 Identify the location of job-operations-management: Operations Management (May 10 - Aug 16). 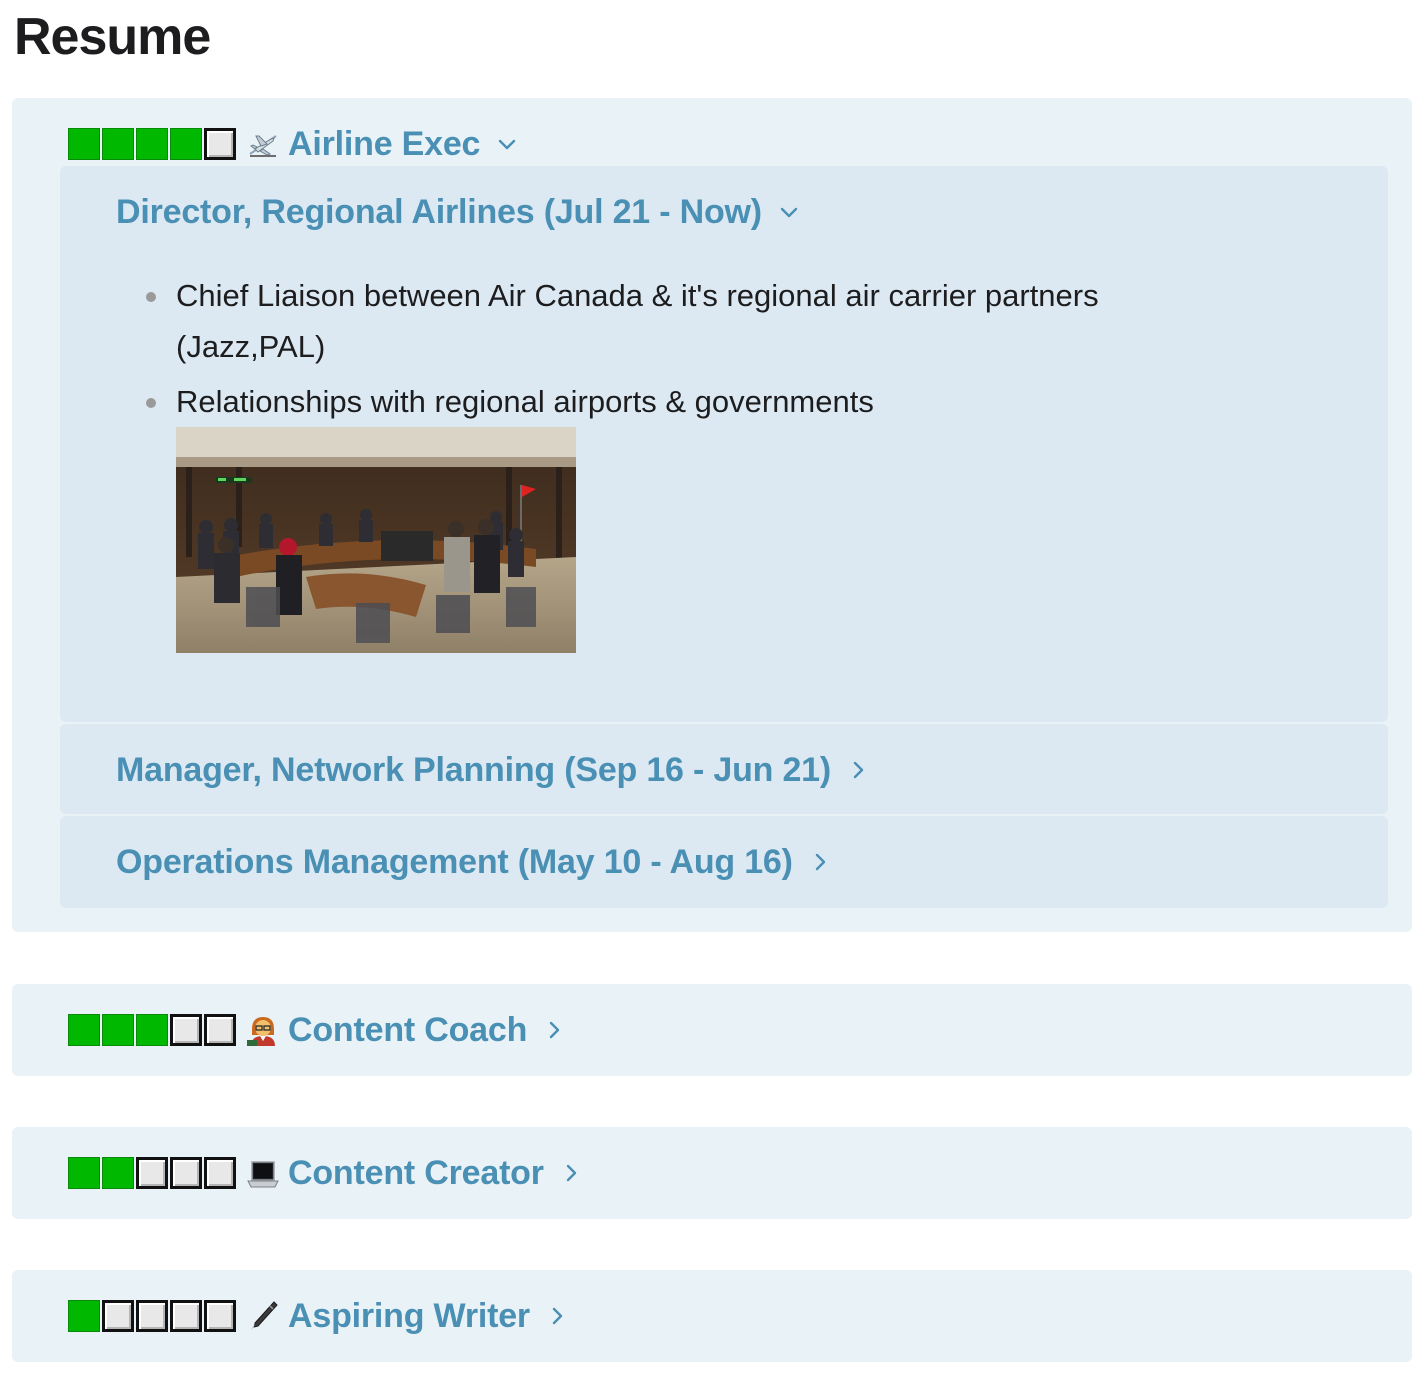
(724, 862).